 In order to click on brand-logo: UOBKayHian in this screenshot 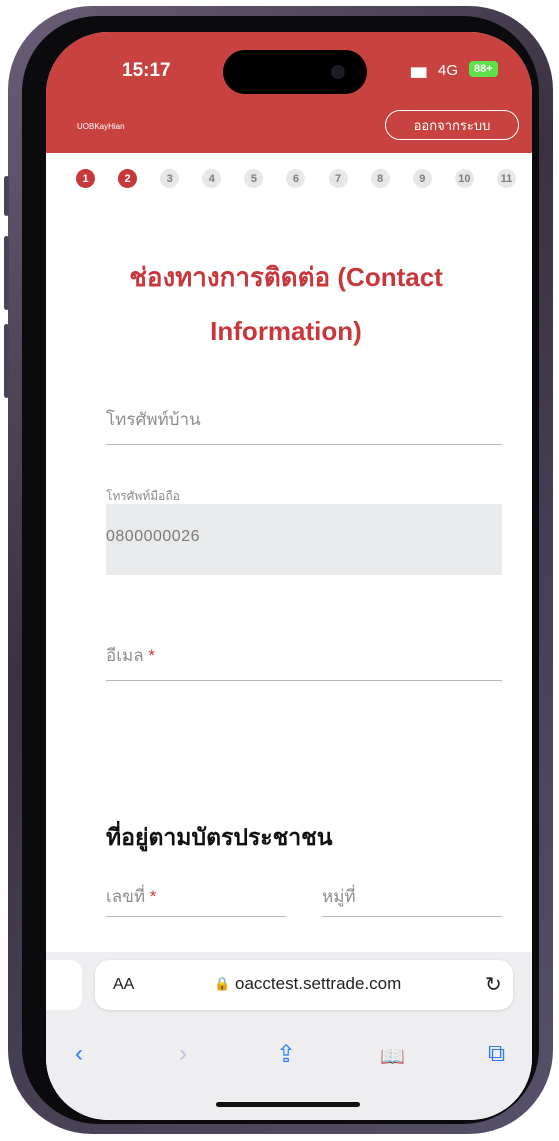, I will do `click(101, 126)`.